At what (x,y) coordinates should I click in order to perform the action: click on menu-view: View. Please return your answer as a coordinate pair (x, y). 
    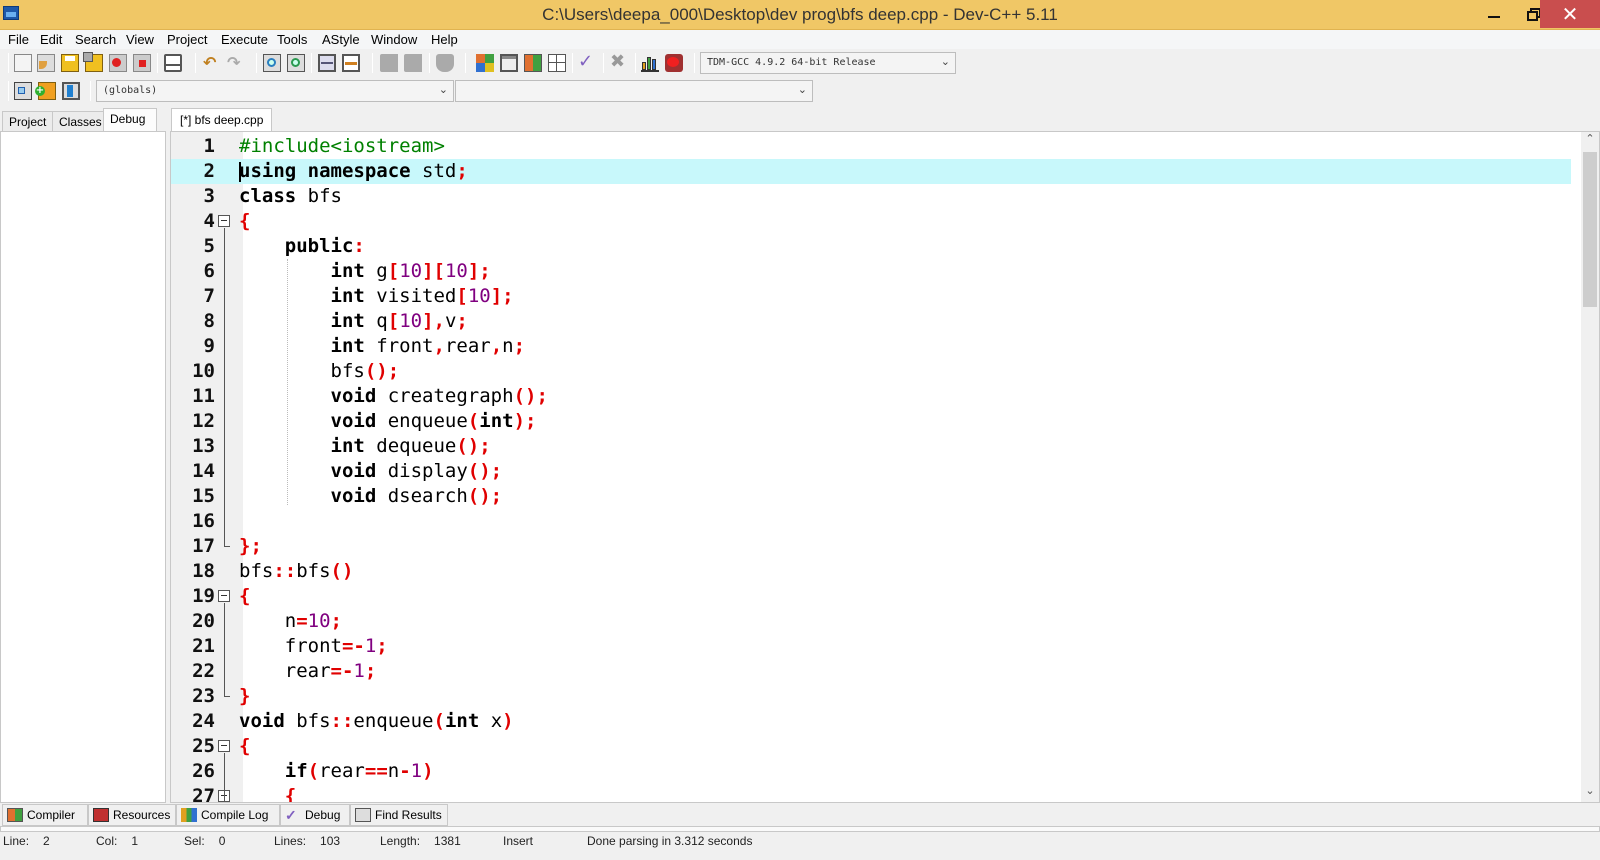
    Looking at the image, I should click on (140, 39).